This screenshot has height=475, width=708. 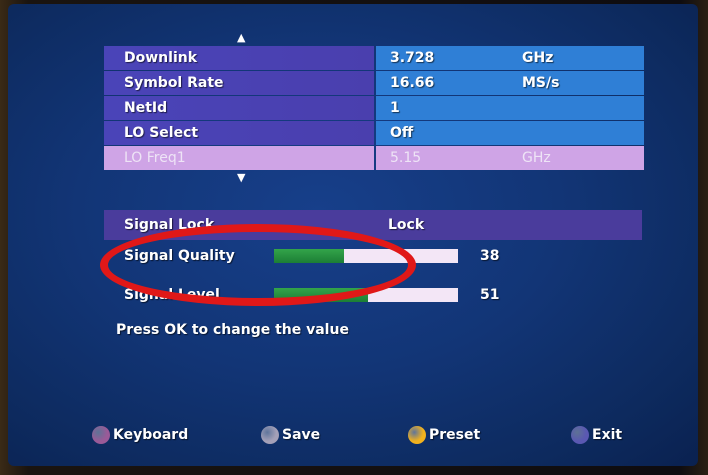 I want to click on save-color-dot-icon, so click(x=270, y=435).